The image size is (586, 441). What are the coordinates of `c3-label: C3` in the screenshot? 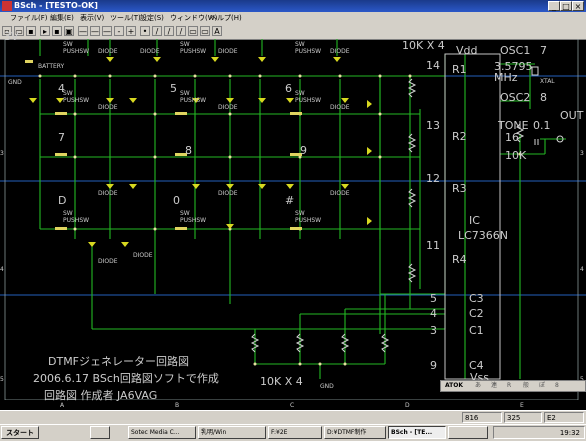 It's located at (476, 298).